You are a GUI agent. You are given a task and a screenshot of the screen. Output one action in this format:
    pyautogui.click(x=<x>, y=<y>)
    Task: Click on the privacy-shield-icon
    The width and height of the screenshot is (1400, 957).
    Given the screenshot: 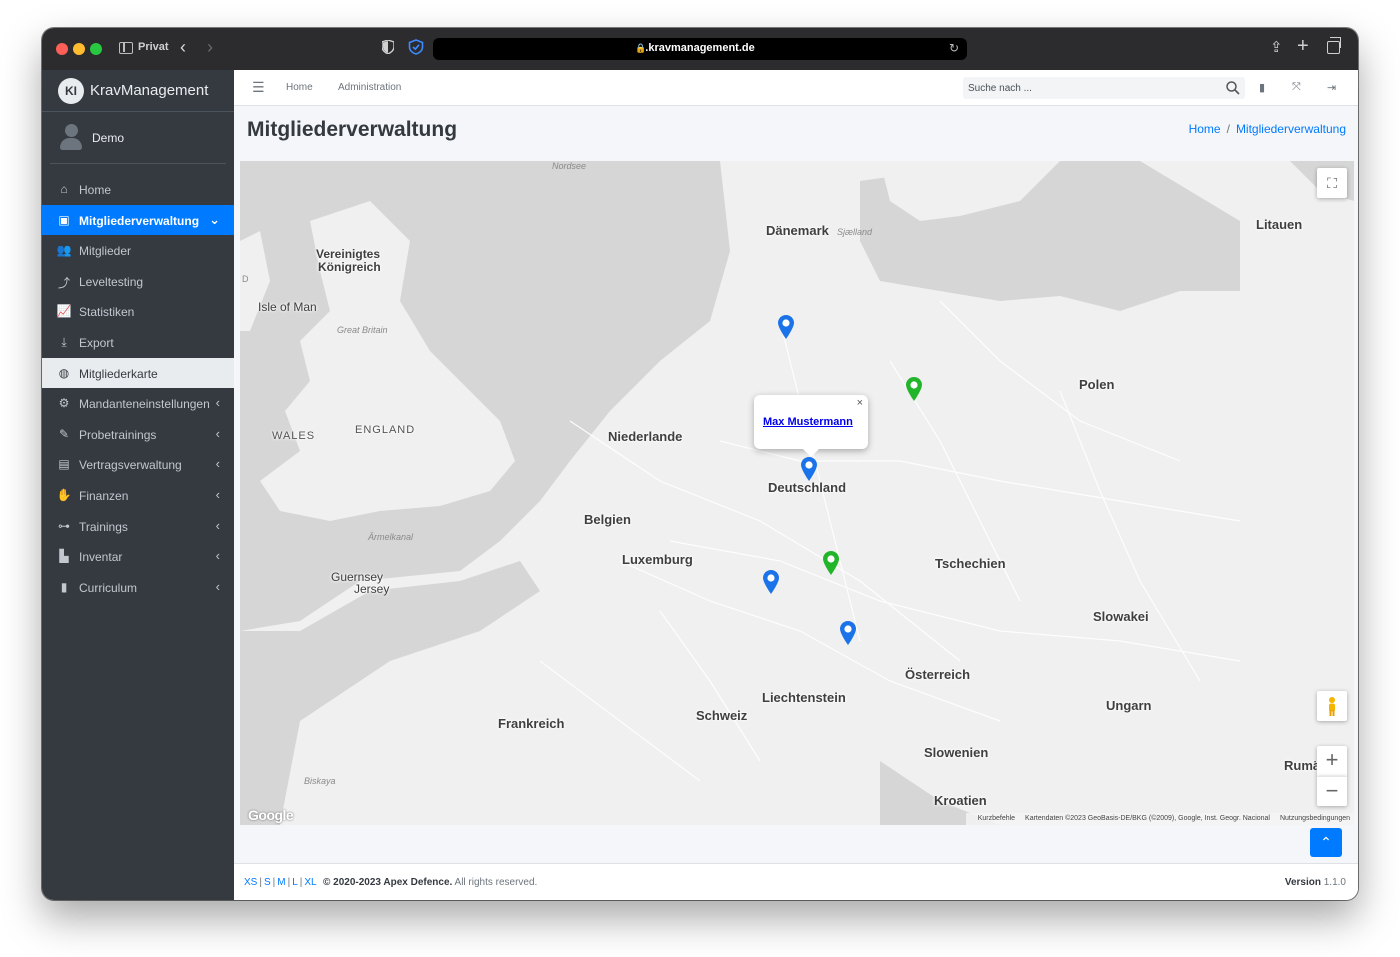 What is the action you would take?
    pyautogui.click(x=388, y=47)
    